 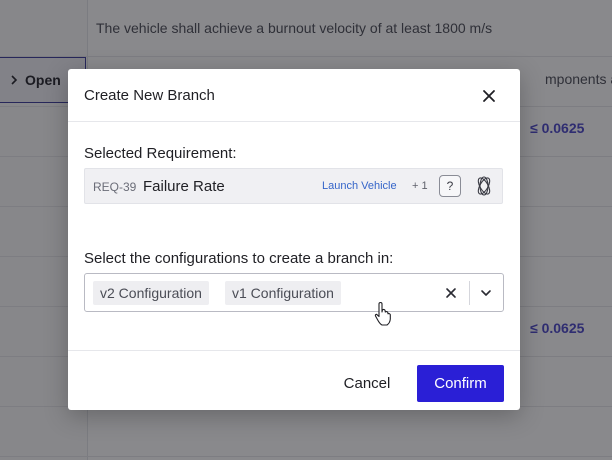 I want to click on chevron-down-icon, so click(x=486, y=293).